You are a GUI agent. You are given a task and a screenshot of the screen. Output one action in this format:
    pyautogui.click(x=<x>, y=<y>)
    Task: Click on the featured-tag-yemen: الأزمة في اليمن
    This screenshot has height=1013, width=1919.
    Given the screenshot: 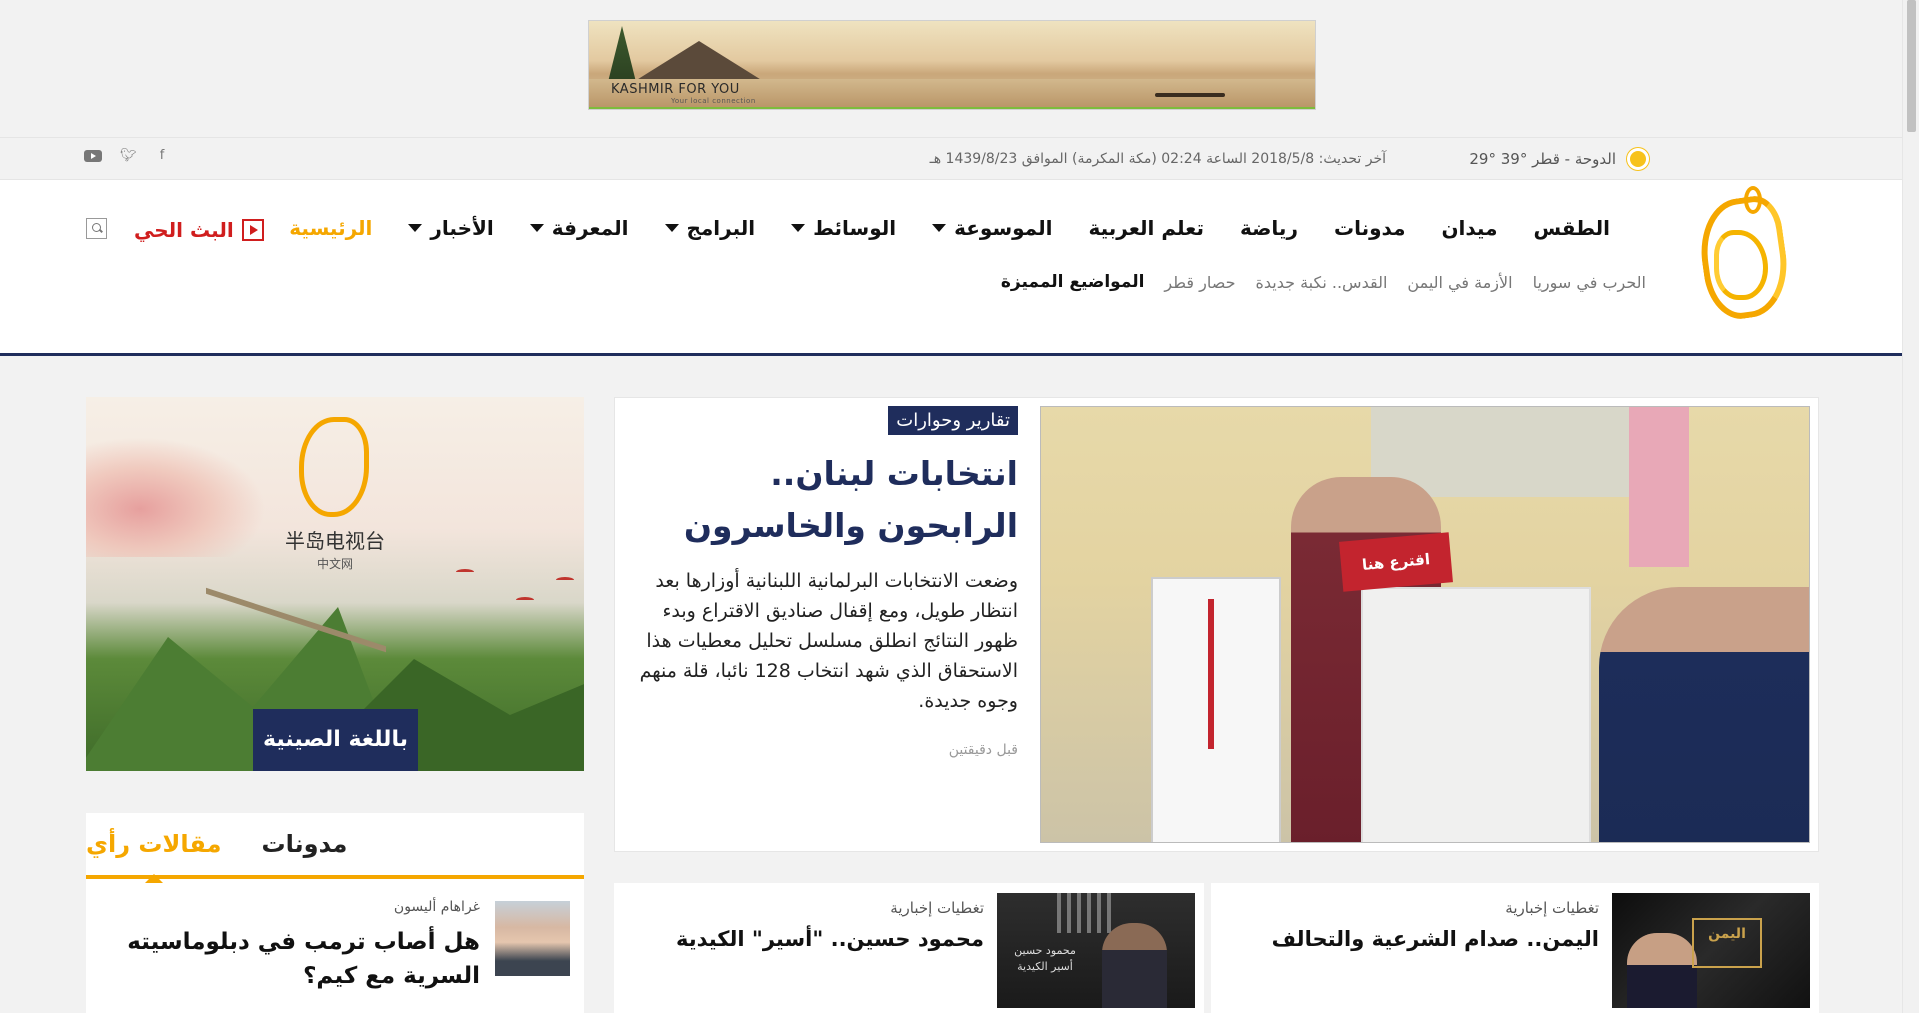 What is the action you would take?
    pyautogui.click(x=1459, y=282)
    